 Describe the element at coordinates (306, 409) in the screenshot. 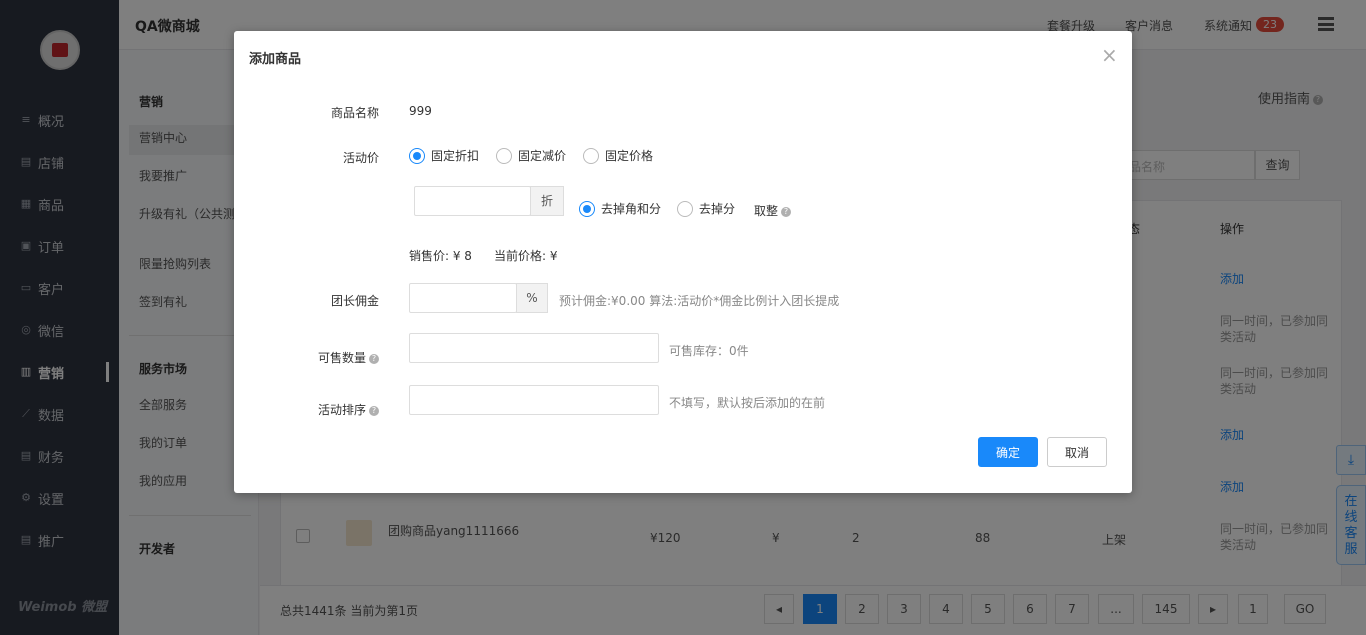

I see `activity-sort-label: 活动排序?` at that location.